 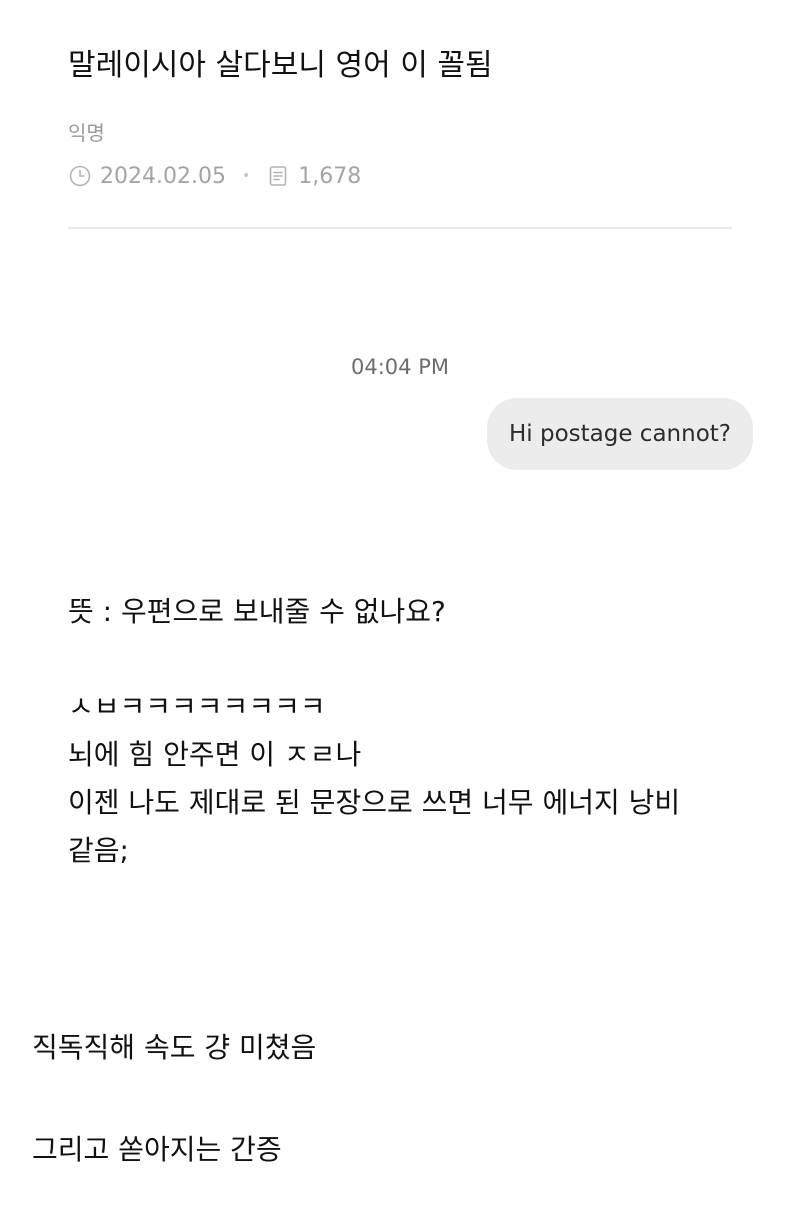 I want to click on body-line: ㅅㅂㅋㅋㅋㅋㅋㅋㅋㅋ, so click(x=197, y=706).